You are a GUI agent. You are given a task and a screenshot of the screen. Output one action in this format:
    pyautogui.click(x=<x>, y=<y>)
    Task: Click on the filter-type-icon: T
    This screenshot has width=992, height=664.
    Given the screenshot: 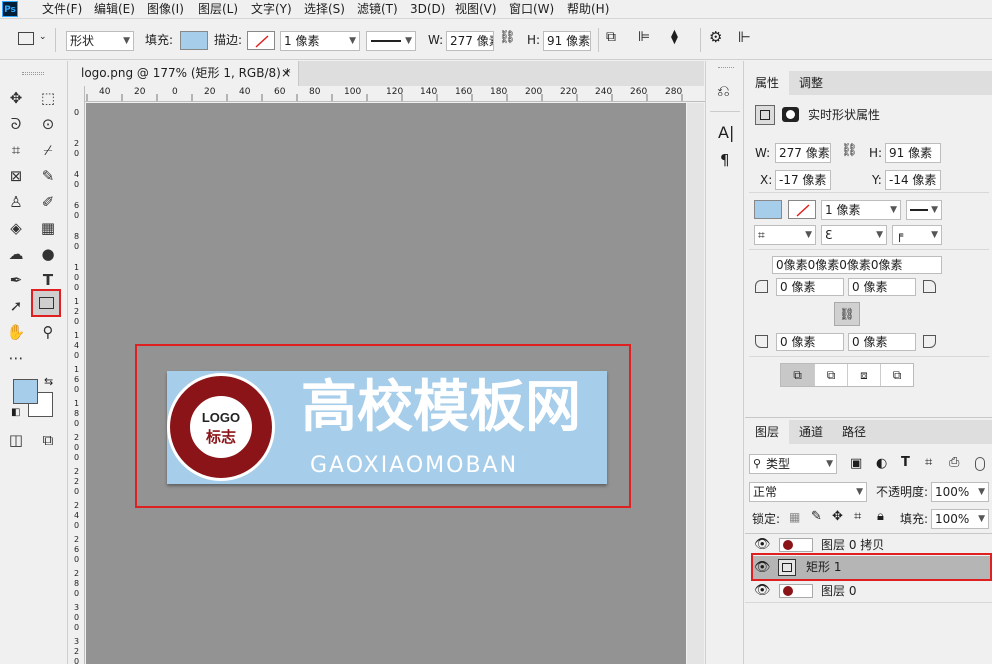 What is the action you would take?
    pyautogui.click(x=905, y=462)
    